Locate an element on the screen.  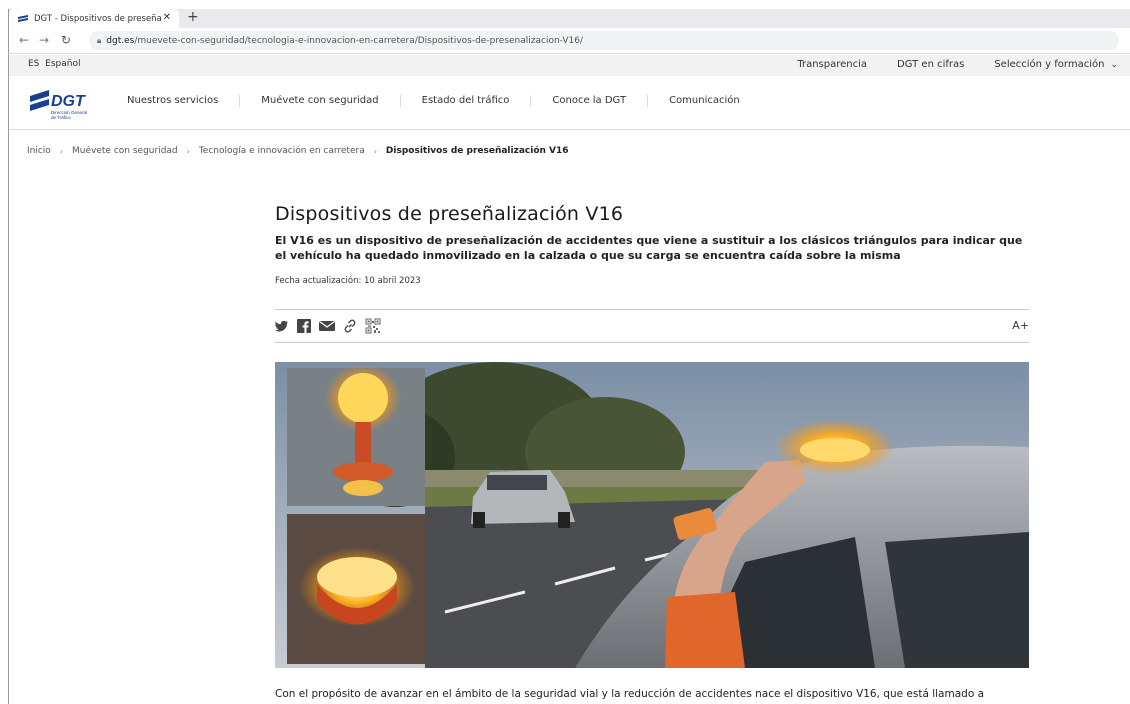
link-icon is located at coordinates (350, 326).